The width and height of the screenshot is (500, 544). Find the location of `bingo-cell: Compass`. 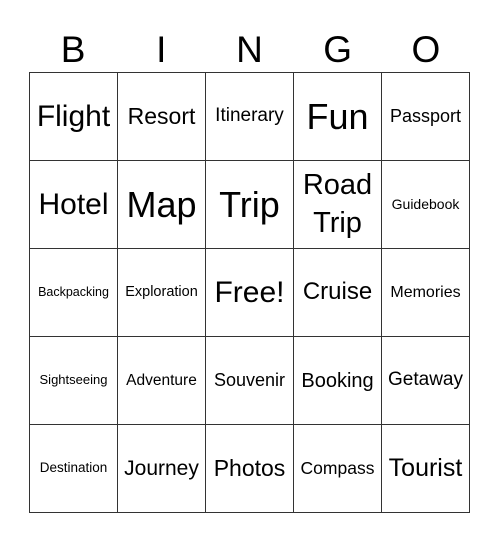

bingo-cell: Compass is located at coordinates (337, 468).